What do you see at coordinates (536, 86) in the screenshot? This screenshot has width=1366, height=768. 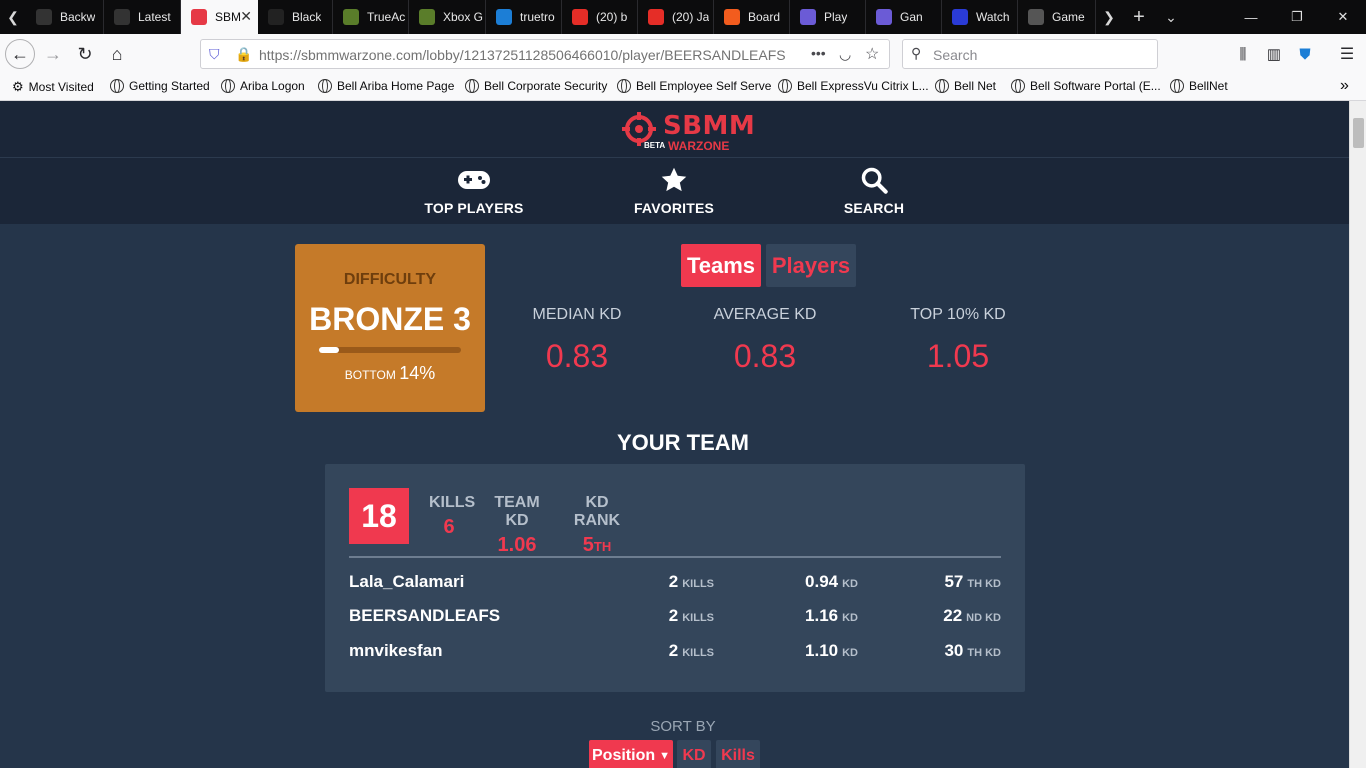 I see `bookmark-item: Bell Corporate Security` at bounding box center [536, 86].